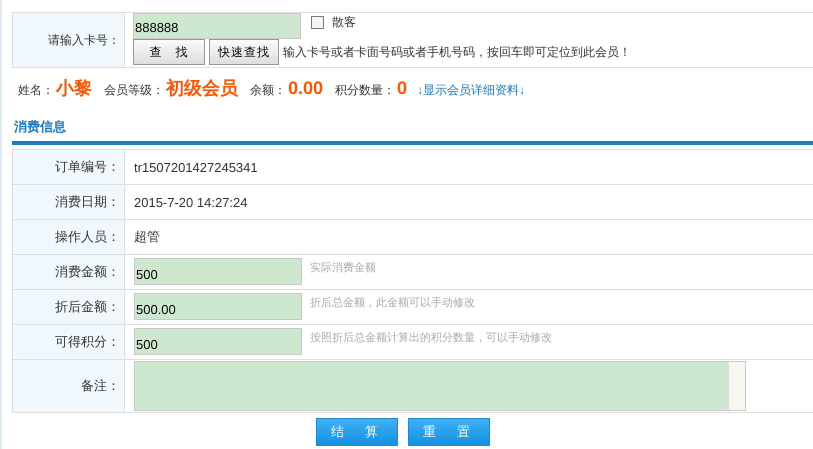 The width and height of the screenshot is (813, 449). Describe the element at coordinates (69, 307) in the screenshot. I see `field-label: 折后金额：` at that location.